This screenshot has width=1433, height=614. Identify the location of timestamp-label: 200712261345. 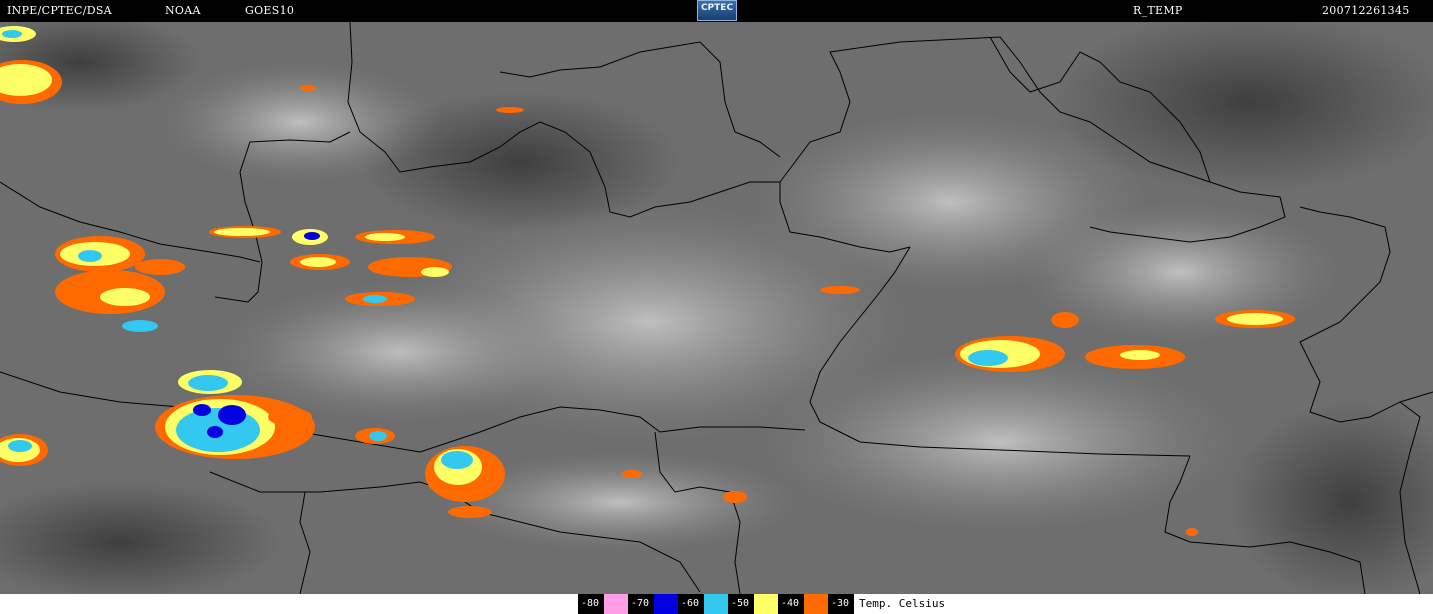
(1366, 10).